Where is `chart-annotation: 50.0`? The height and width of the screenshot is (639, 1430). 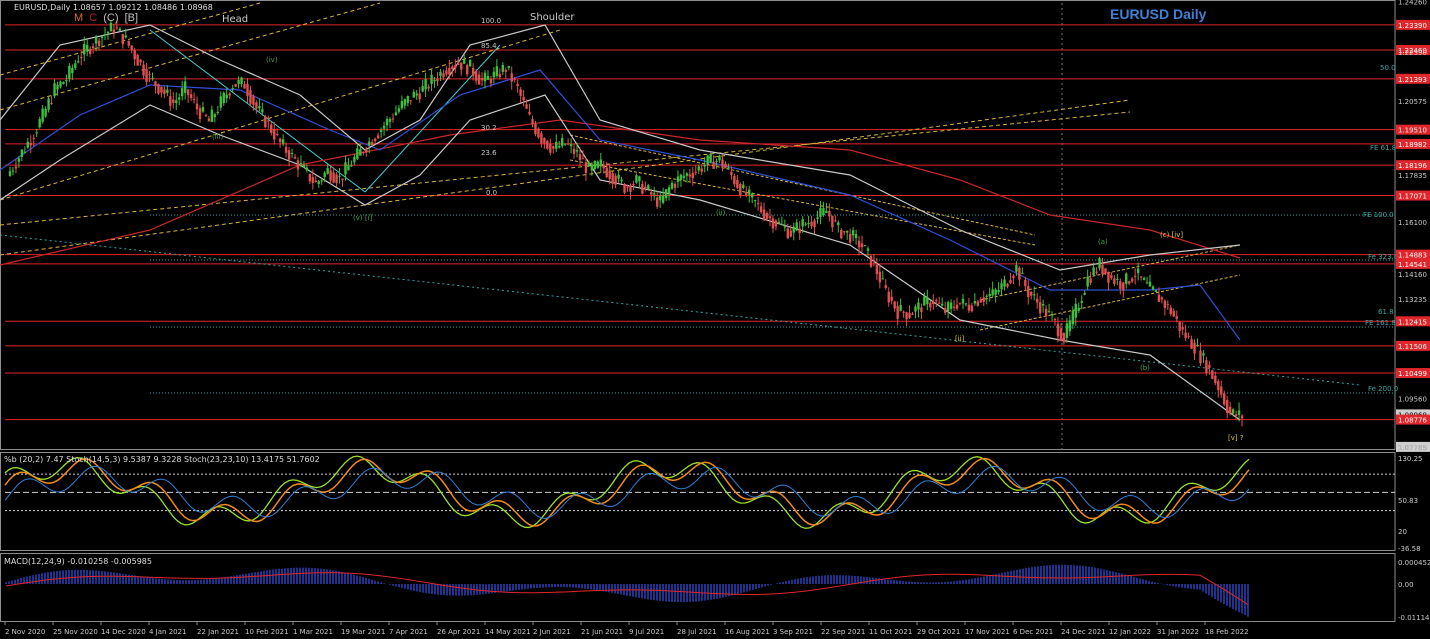 chart-annotation: 50.0 is located at coordinates (1388, 68).